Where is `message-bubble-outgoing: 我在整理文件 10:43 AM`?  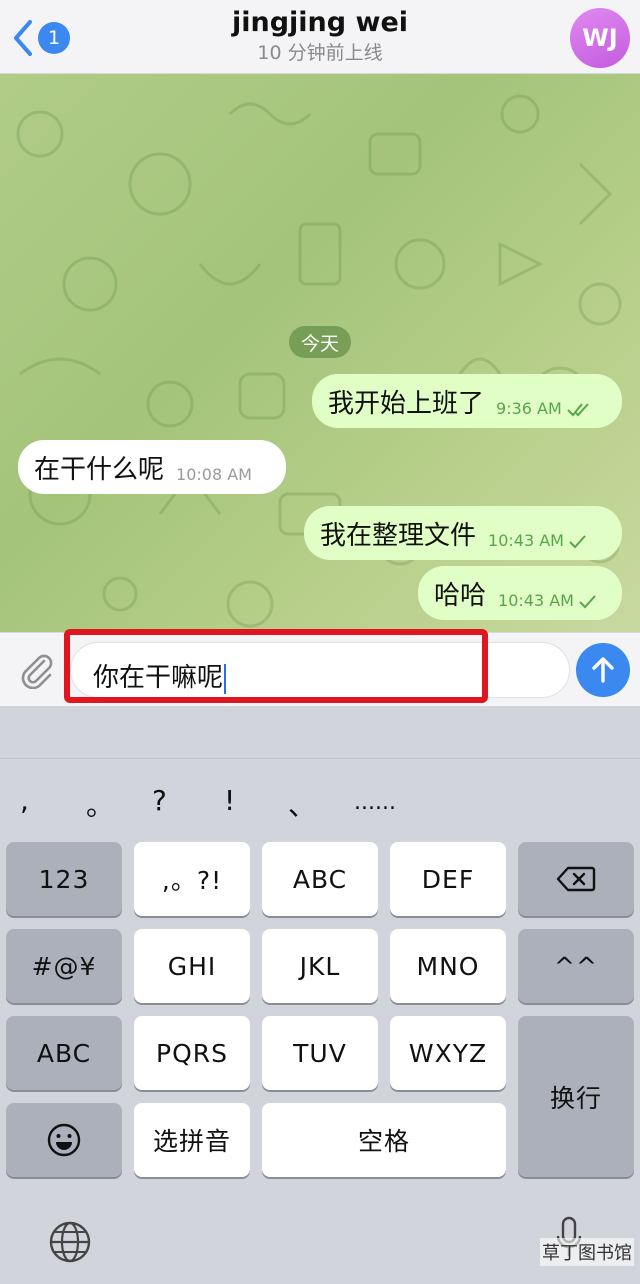 message-bubble-outgoing: 我在整理文件 10:43 AM is located at coordinates (463, 533).